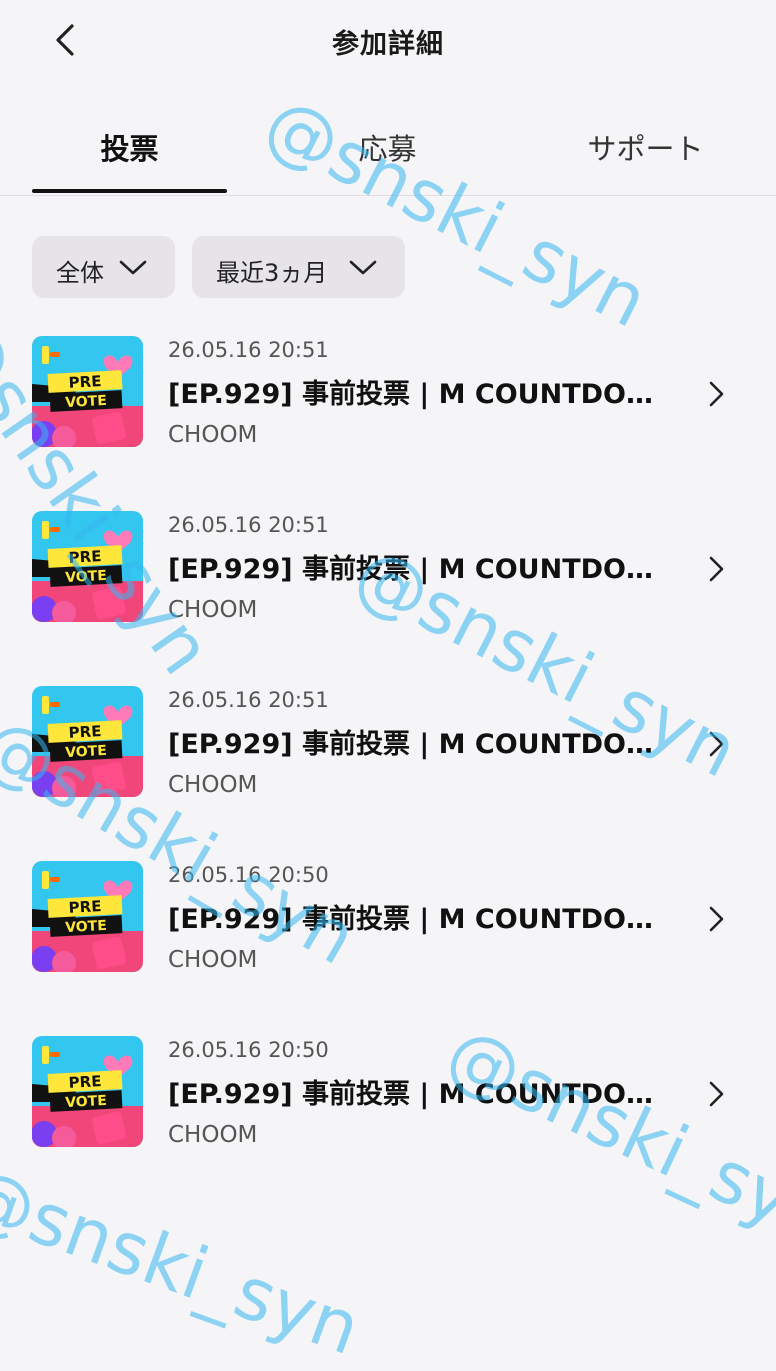 The height and width of the screenshot is (1371, 776). What do you see at coordinates (387, 156) in the screenshot?
I see `tab-apply: 応募` at bounding box center [387, 156].